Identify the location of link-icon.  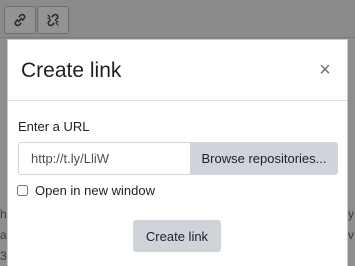
(20, 20).